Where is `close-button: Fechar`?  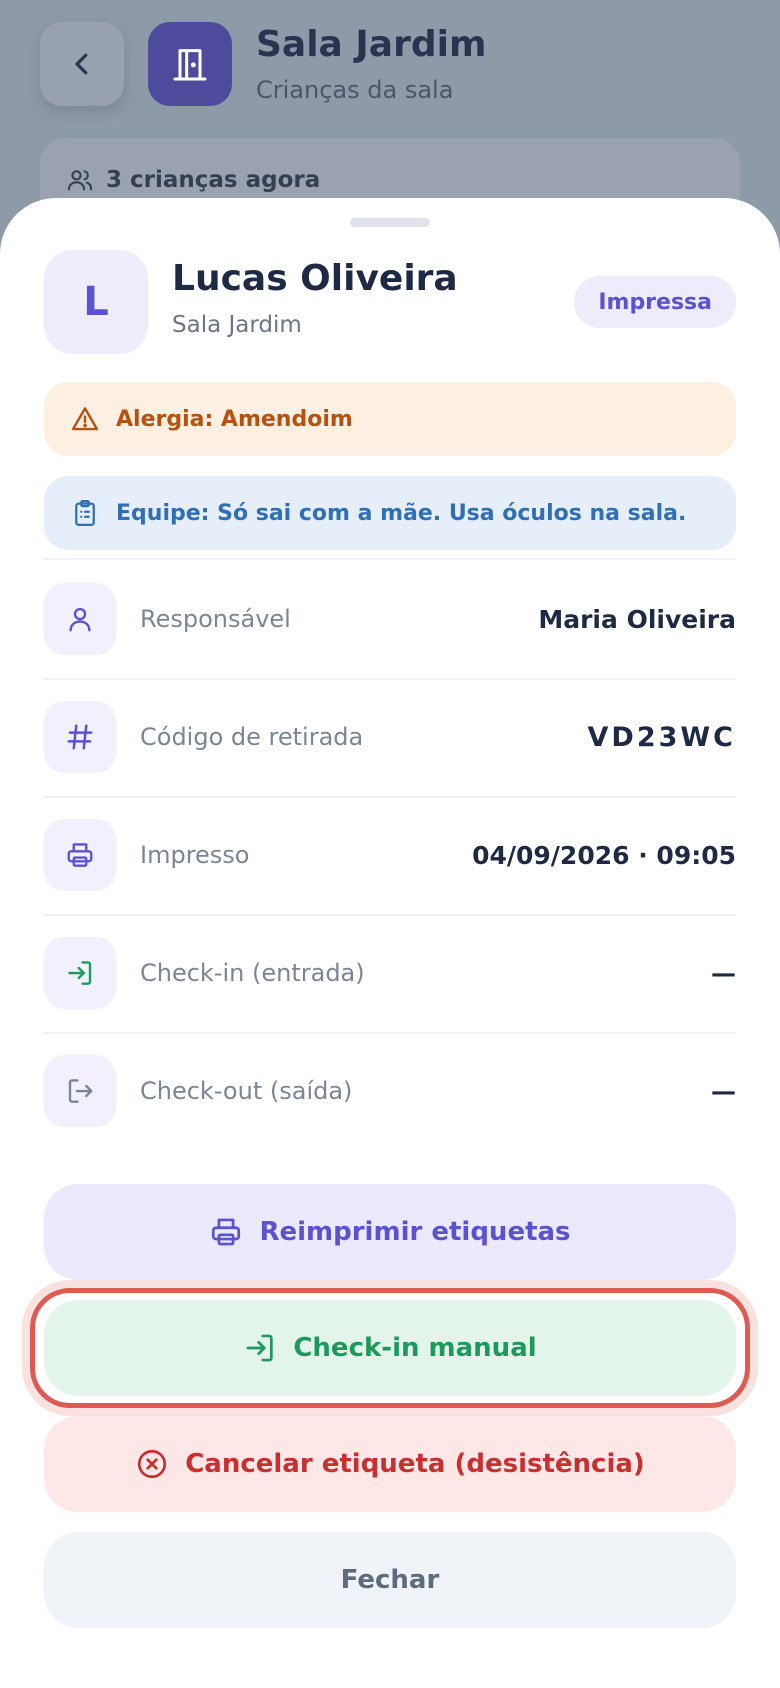 close-button: Fechar is located at coordinates (390, 1580).